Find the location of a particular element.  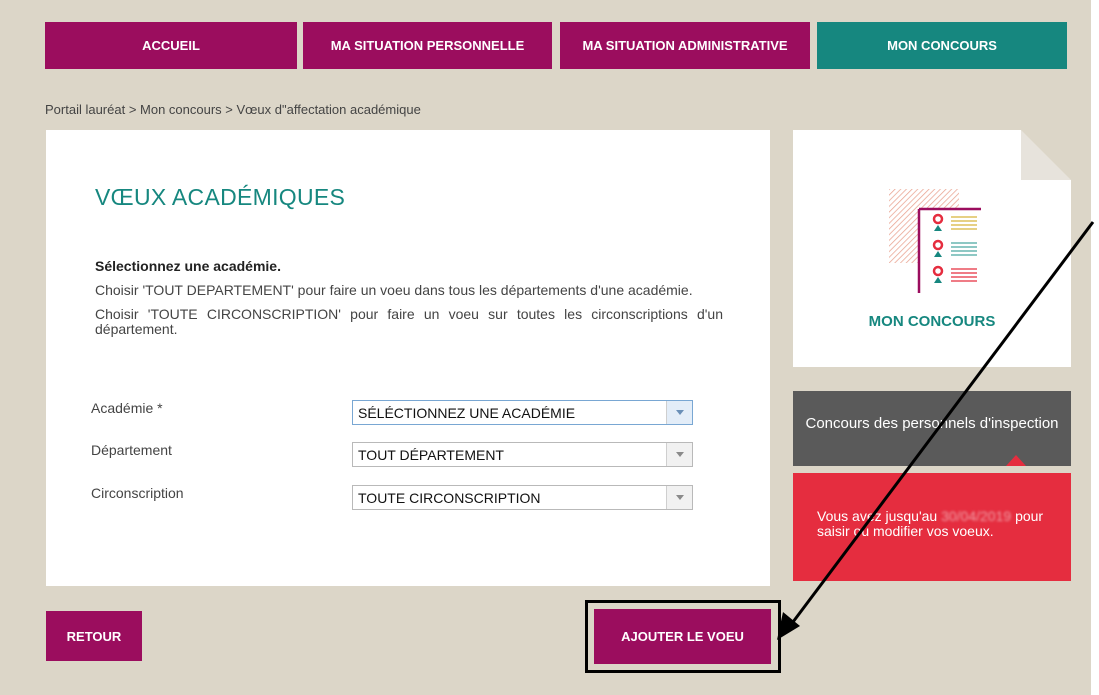

instruction-heading: Sélectionnez une académie. is located at coordinates (188, 266).